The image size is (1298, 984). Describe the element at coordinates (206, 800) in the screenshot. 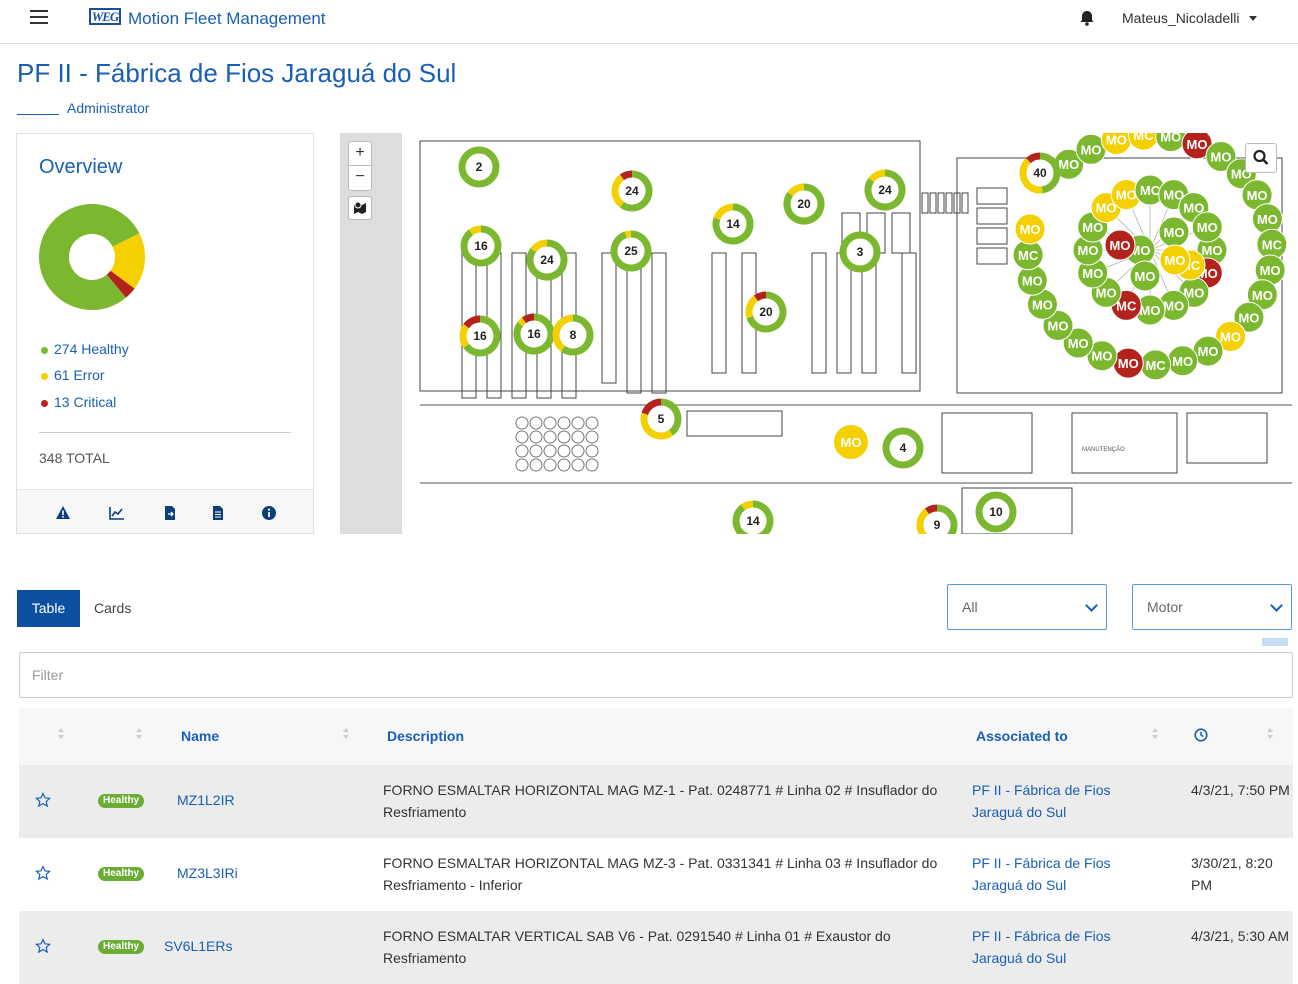

I see `device-name-link: MZ1L2IR` at that location.